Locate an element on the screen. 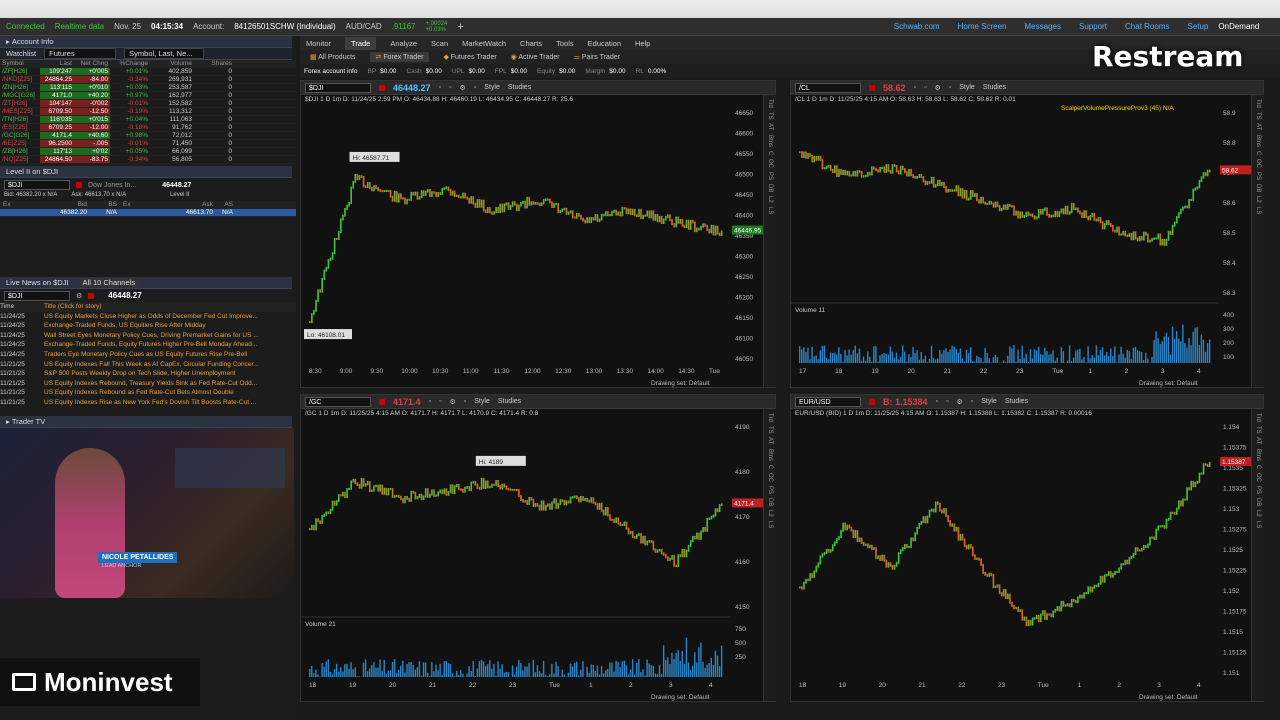 The width and height of the screenshot is (1280, 720). grid-icon: ▫ is located at coordinates (947, 401).